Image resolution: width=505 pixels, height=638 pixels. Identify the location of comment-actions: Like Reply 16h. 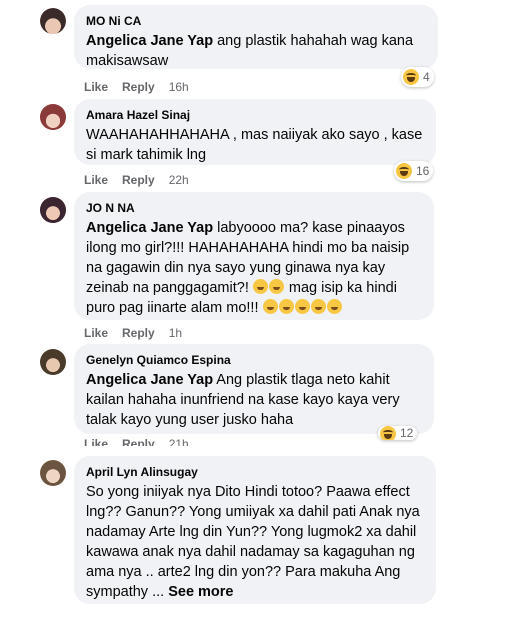
(143, 87).